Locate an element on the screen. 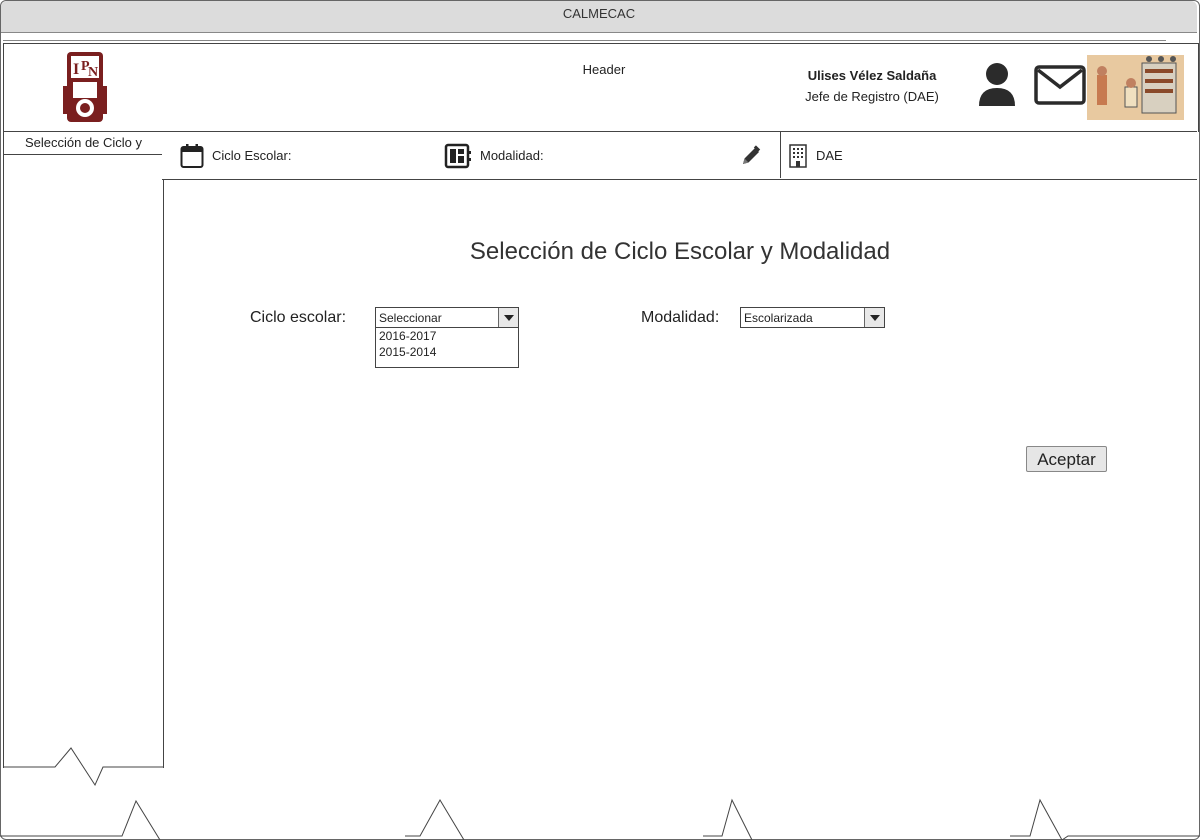  svg-text: I is located at coordinates (76, 69).